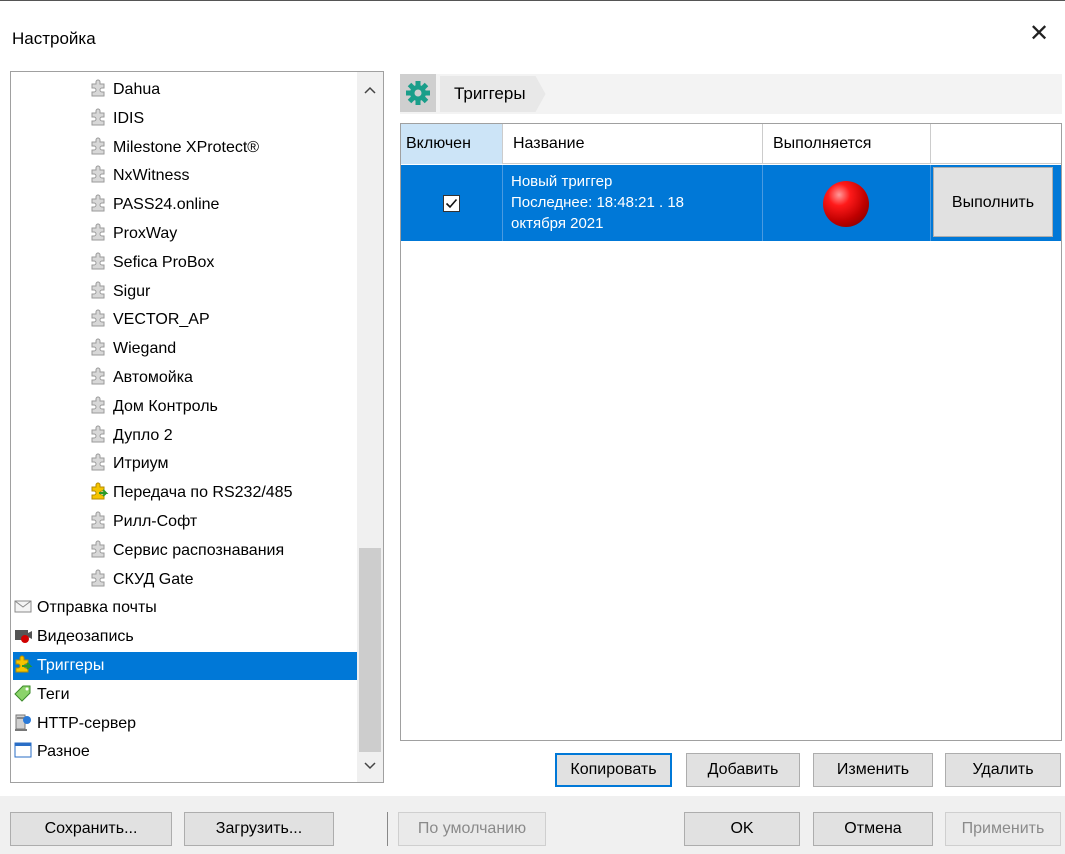 The height and width of the screenshot is (854, 1065). Describe the element at coordinates (141, 463) in the screenshot. I see `tree-item-label: Итриум` at that location.